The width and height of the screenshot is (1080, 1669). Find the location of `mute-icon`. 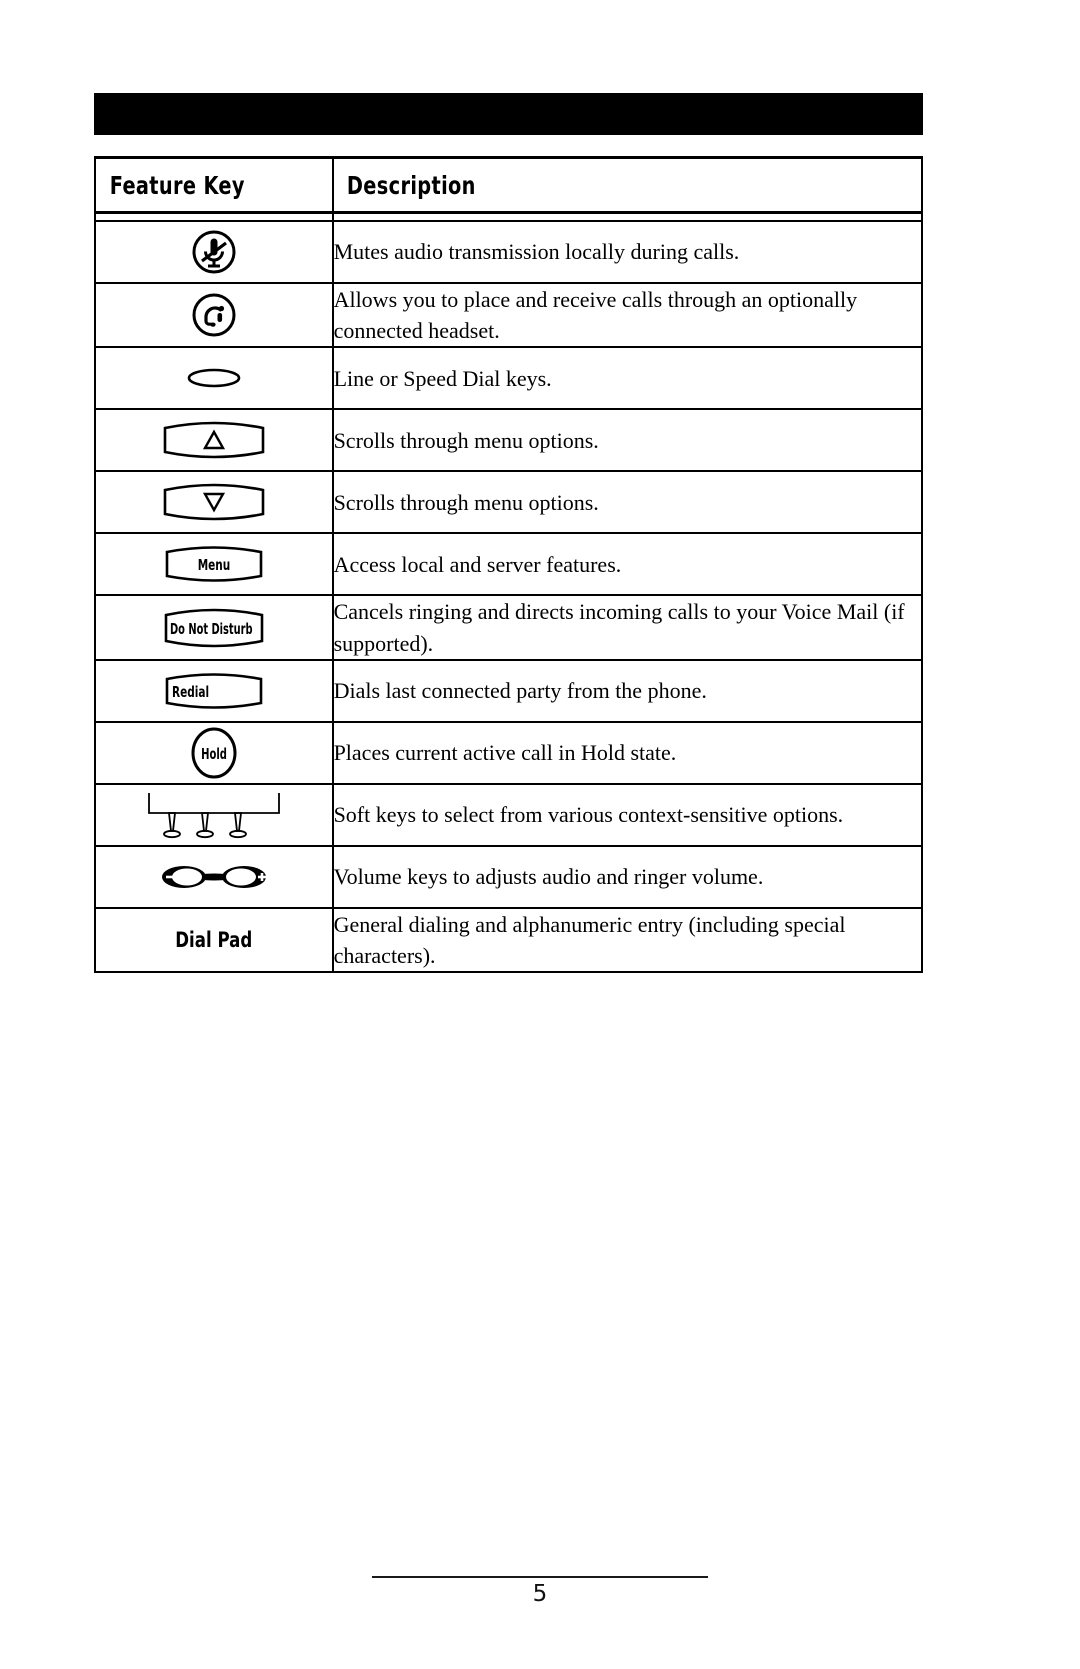

mute-icon is located at coordinates (214, 252).